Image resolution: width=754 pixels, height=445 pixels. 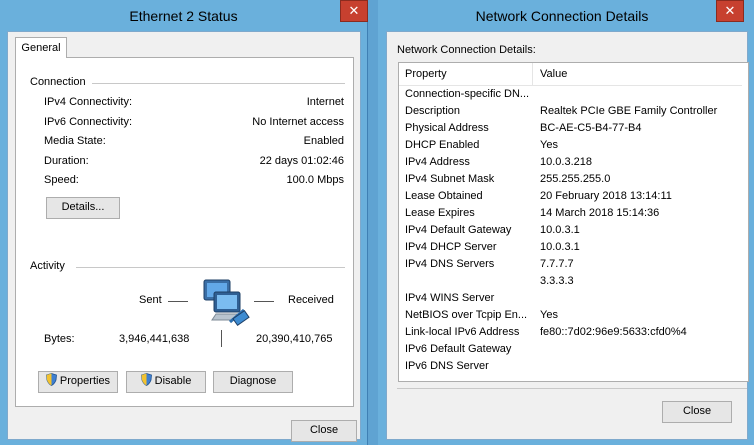 I want to click on value-cell: 14 March 2018 15:14:36, so click(x=600, y=213).